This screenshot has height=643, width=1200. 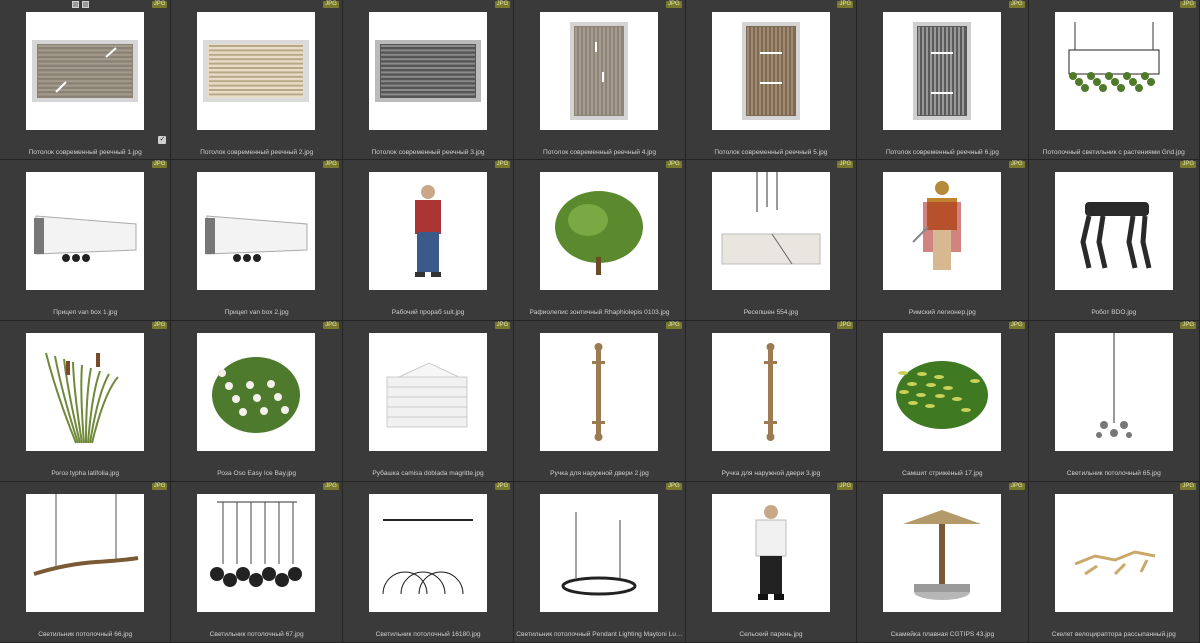 I want to click on chandelier-molecule-icon, so click(x=1113, y=392).